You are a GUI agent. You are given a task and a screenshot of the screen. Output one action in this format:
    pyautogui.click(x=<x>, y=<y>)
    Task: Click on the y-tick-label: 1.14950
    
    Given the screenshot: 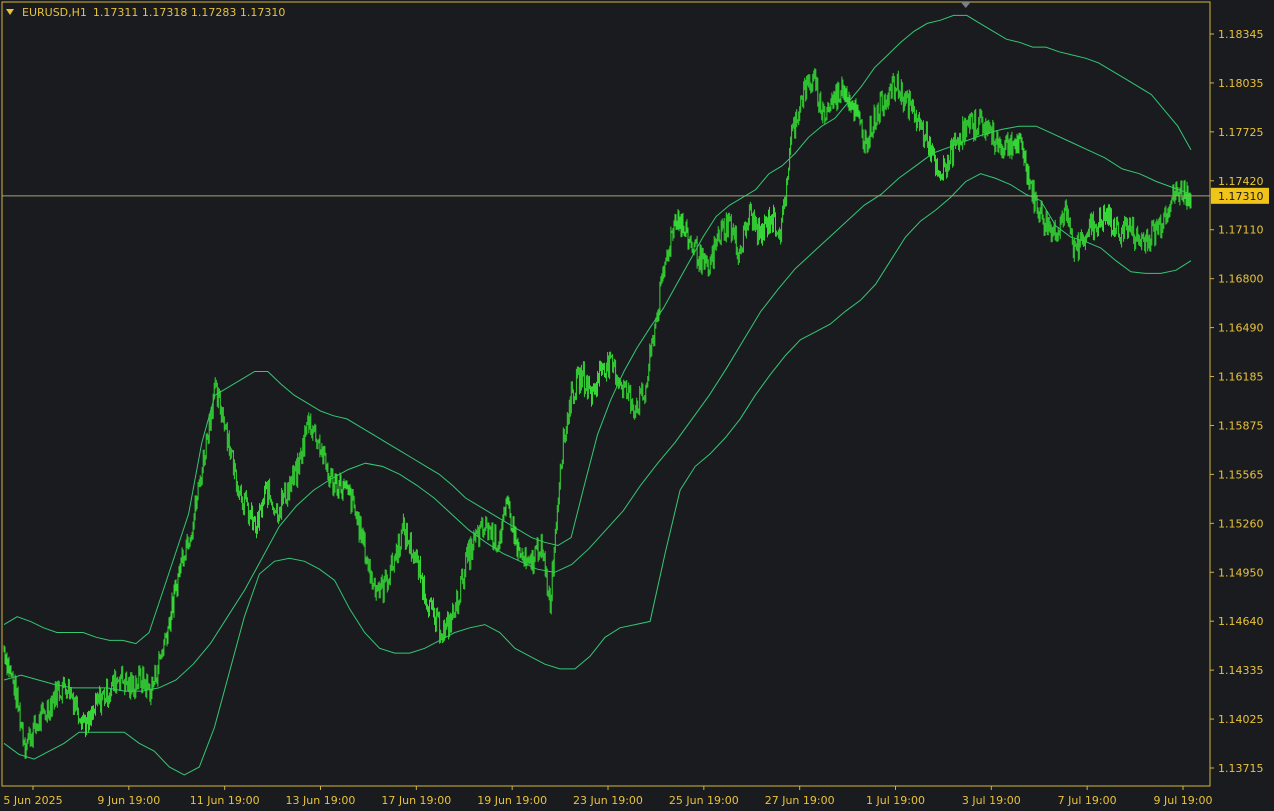 What is the action you would take?
    pyautogui.click(x=1241, y=572)
    